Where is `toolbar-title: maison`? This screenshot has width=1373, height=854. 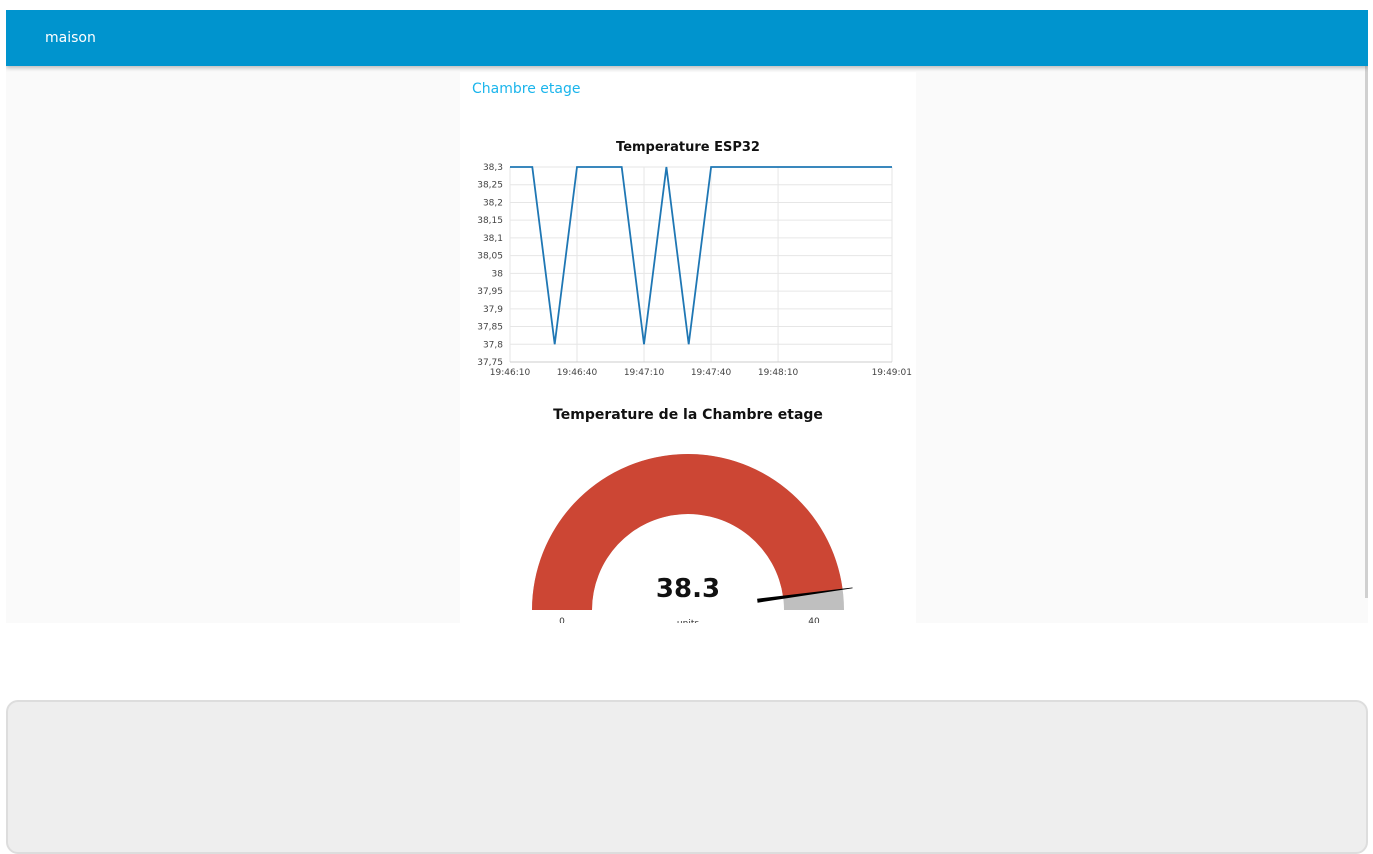
toolbar-title: maison is located at coordinates (70, 38).